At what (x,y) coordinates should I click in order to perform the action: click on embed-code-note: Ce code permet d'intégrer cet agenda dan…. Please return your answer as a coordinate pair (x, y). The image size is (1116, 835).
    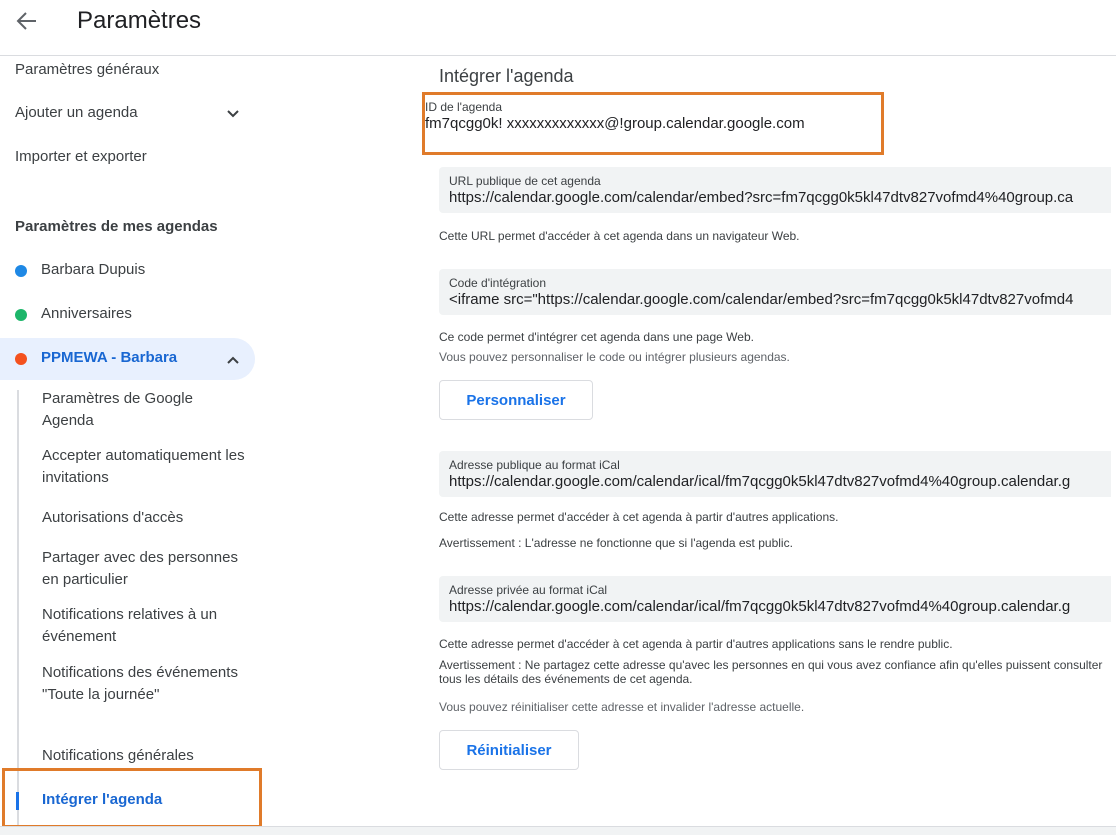
    Looking at the image, I should click on (596, 337).